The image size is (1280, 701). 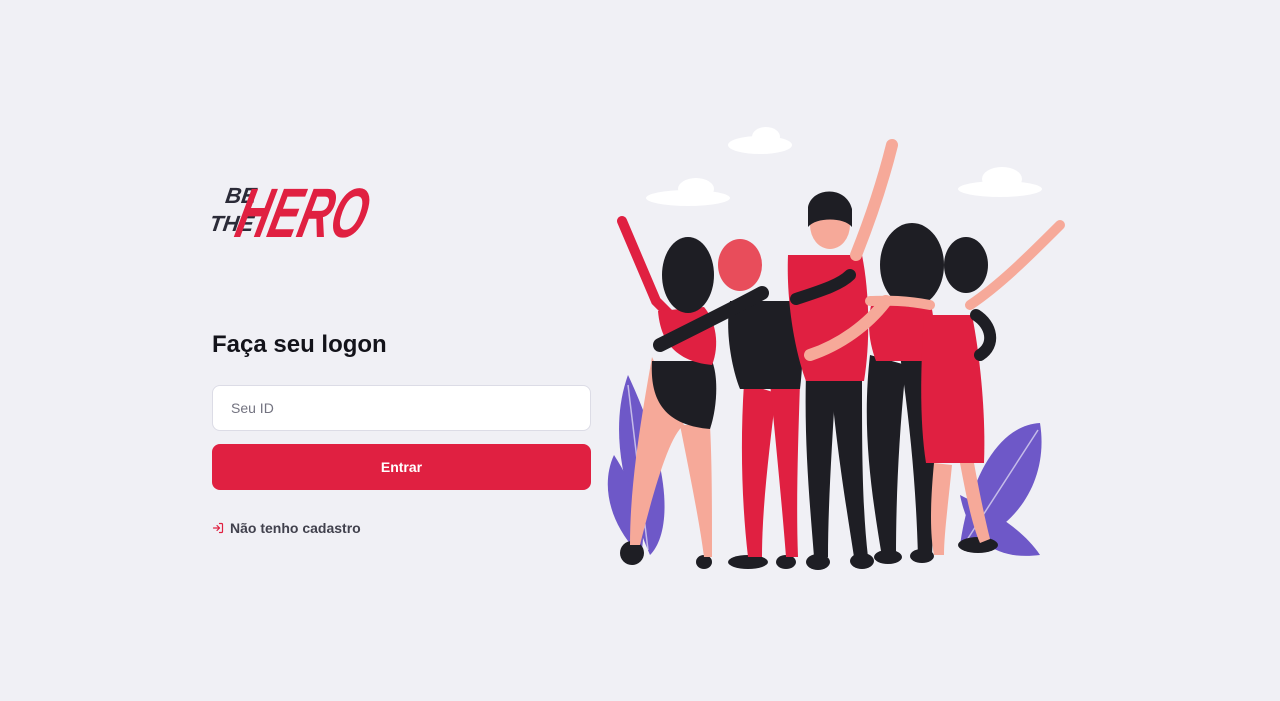 What do you see at coordinates (218, 528) in the screenshot?
I see `log-in-icon` at bounding box center [218, 528].